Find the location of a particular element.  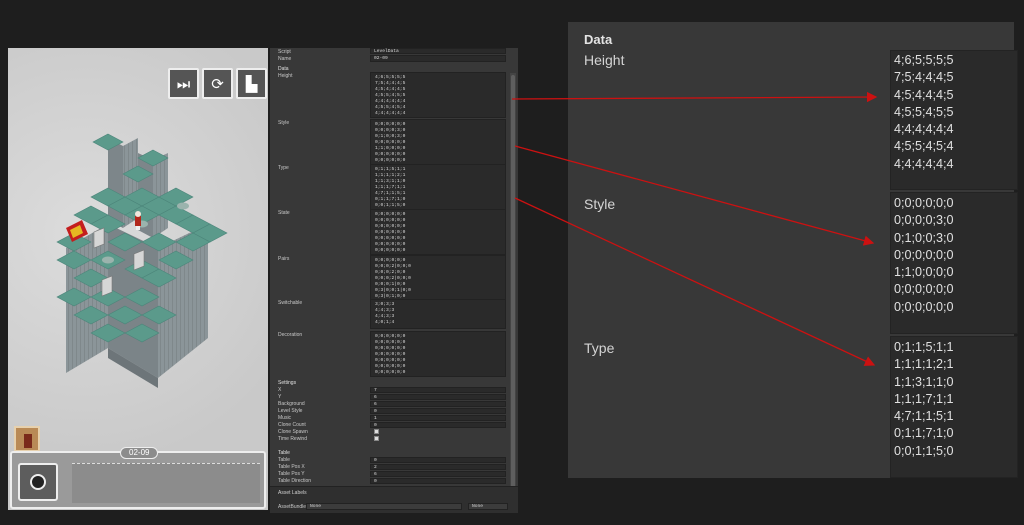

skip-button: ⏭ is located at coordinates (183, 83).